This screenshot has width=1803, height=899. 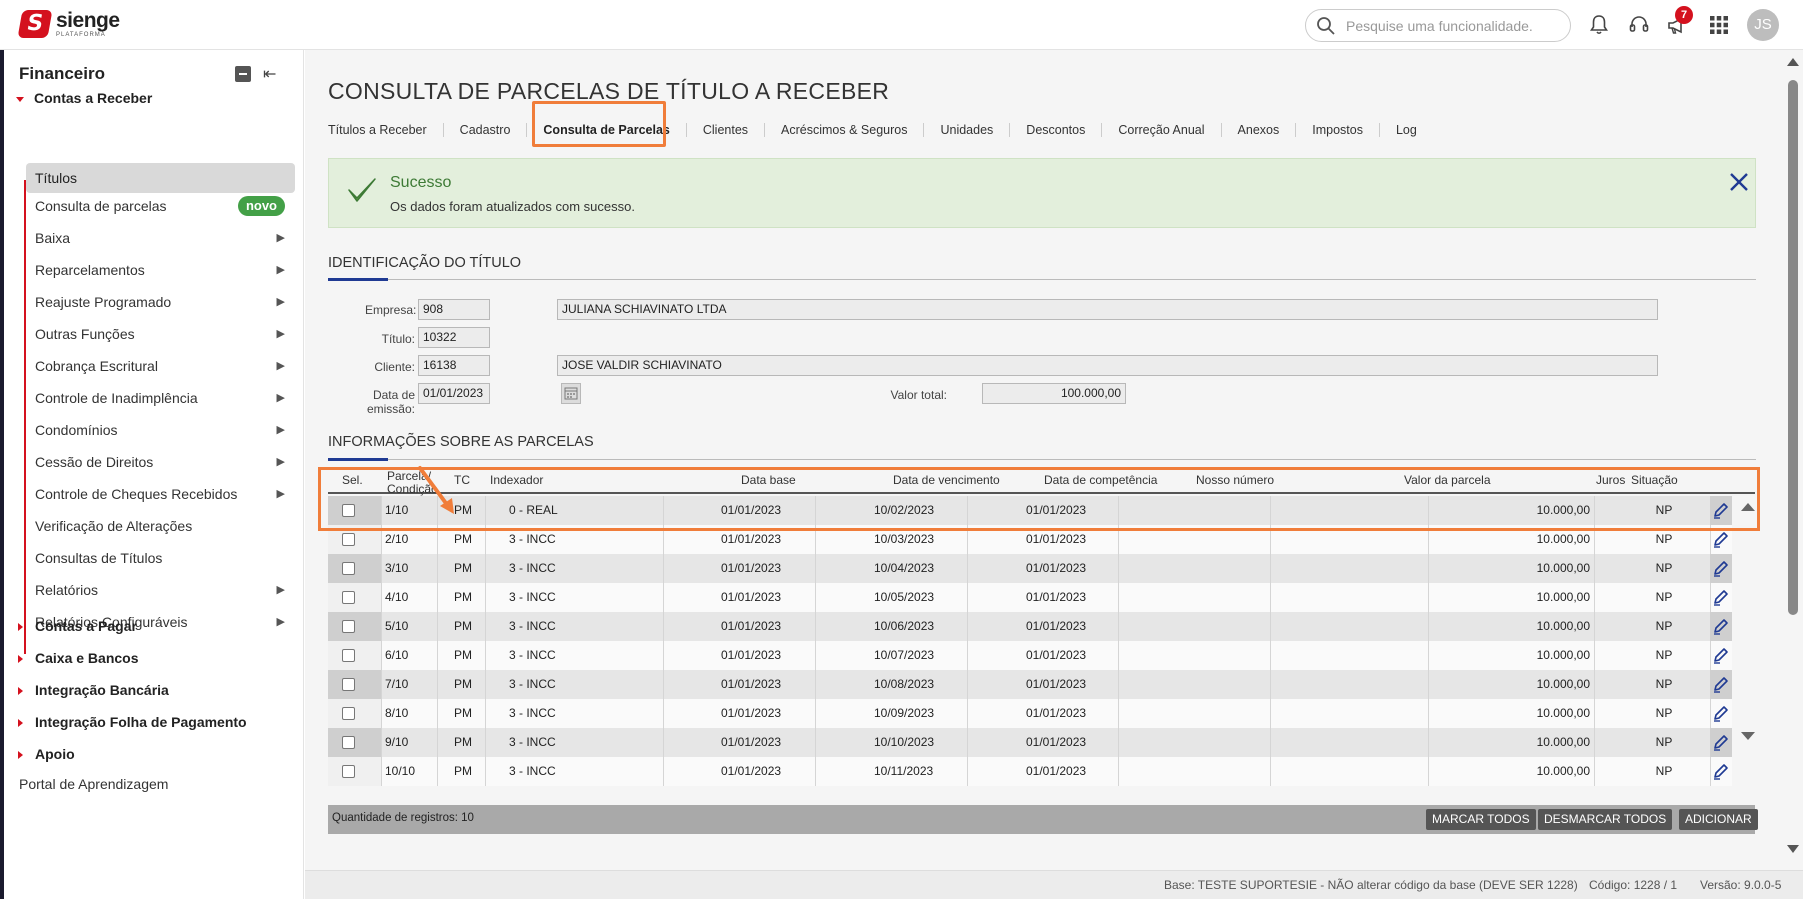 What do you see at coordinates (92, 690) in the screenshot?
I see `section-integracao-bancaria: Integração Bancária` at bounding box center [92, 690].